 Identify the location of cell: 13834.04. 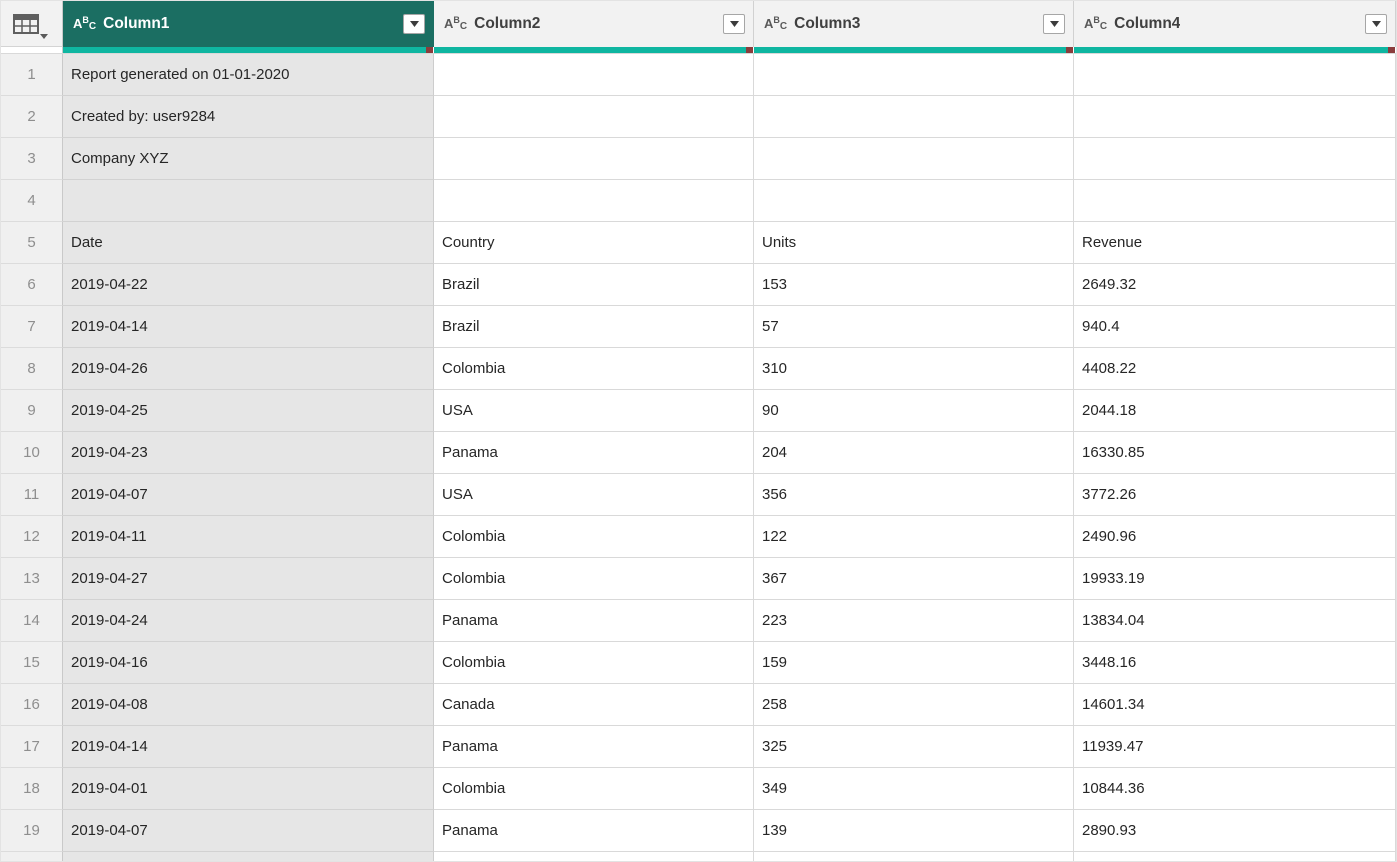
(1235, 621).